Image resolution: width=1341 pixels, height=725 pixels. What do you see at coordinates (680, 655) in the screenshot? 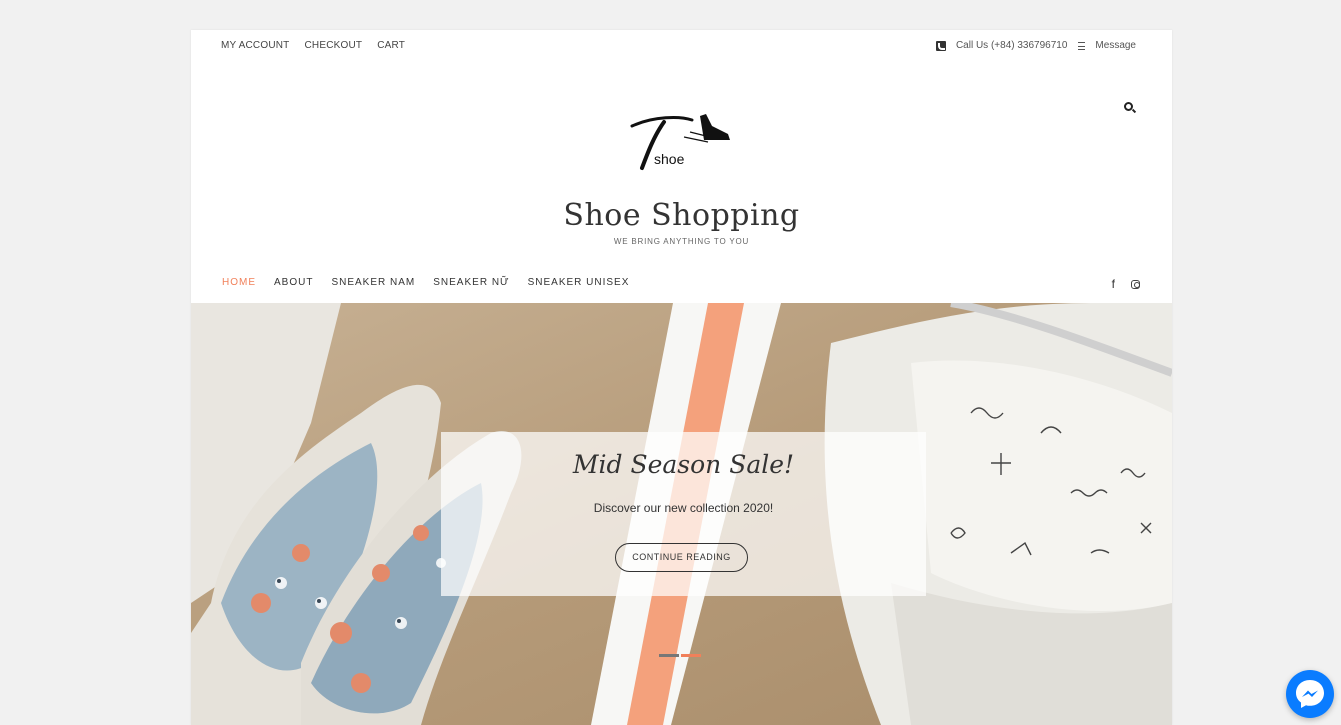
I see `slider-dots` at bounding box center [680, 655].